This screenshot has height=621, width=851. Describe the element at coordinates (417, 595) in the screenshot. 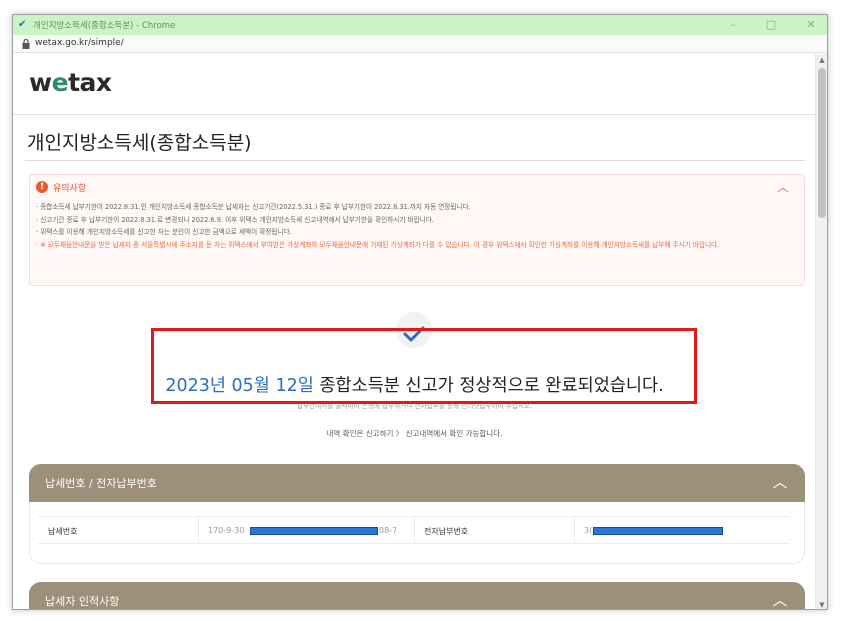

I see `panel-header: 납세자 인적사항 ︿` at that location.